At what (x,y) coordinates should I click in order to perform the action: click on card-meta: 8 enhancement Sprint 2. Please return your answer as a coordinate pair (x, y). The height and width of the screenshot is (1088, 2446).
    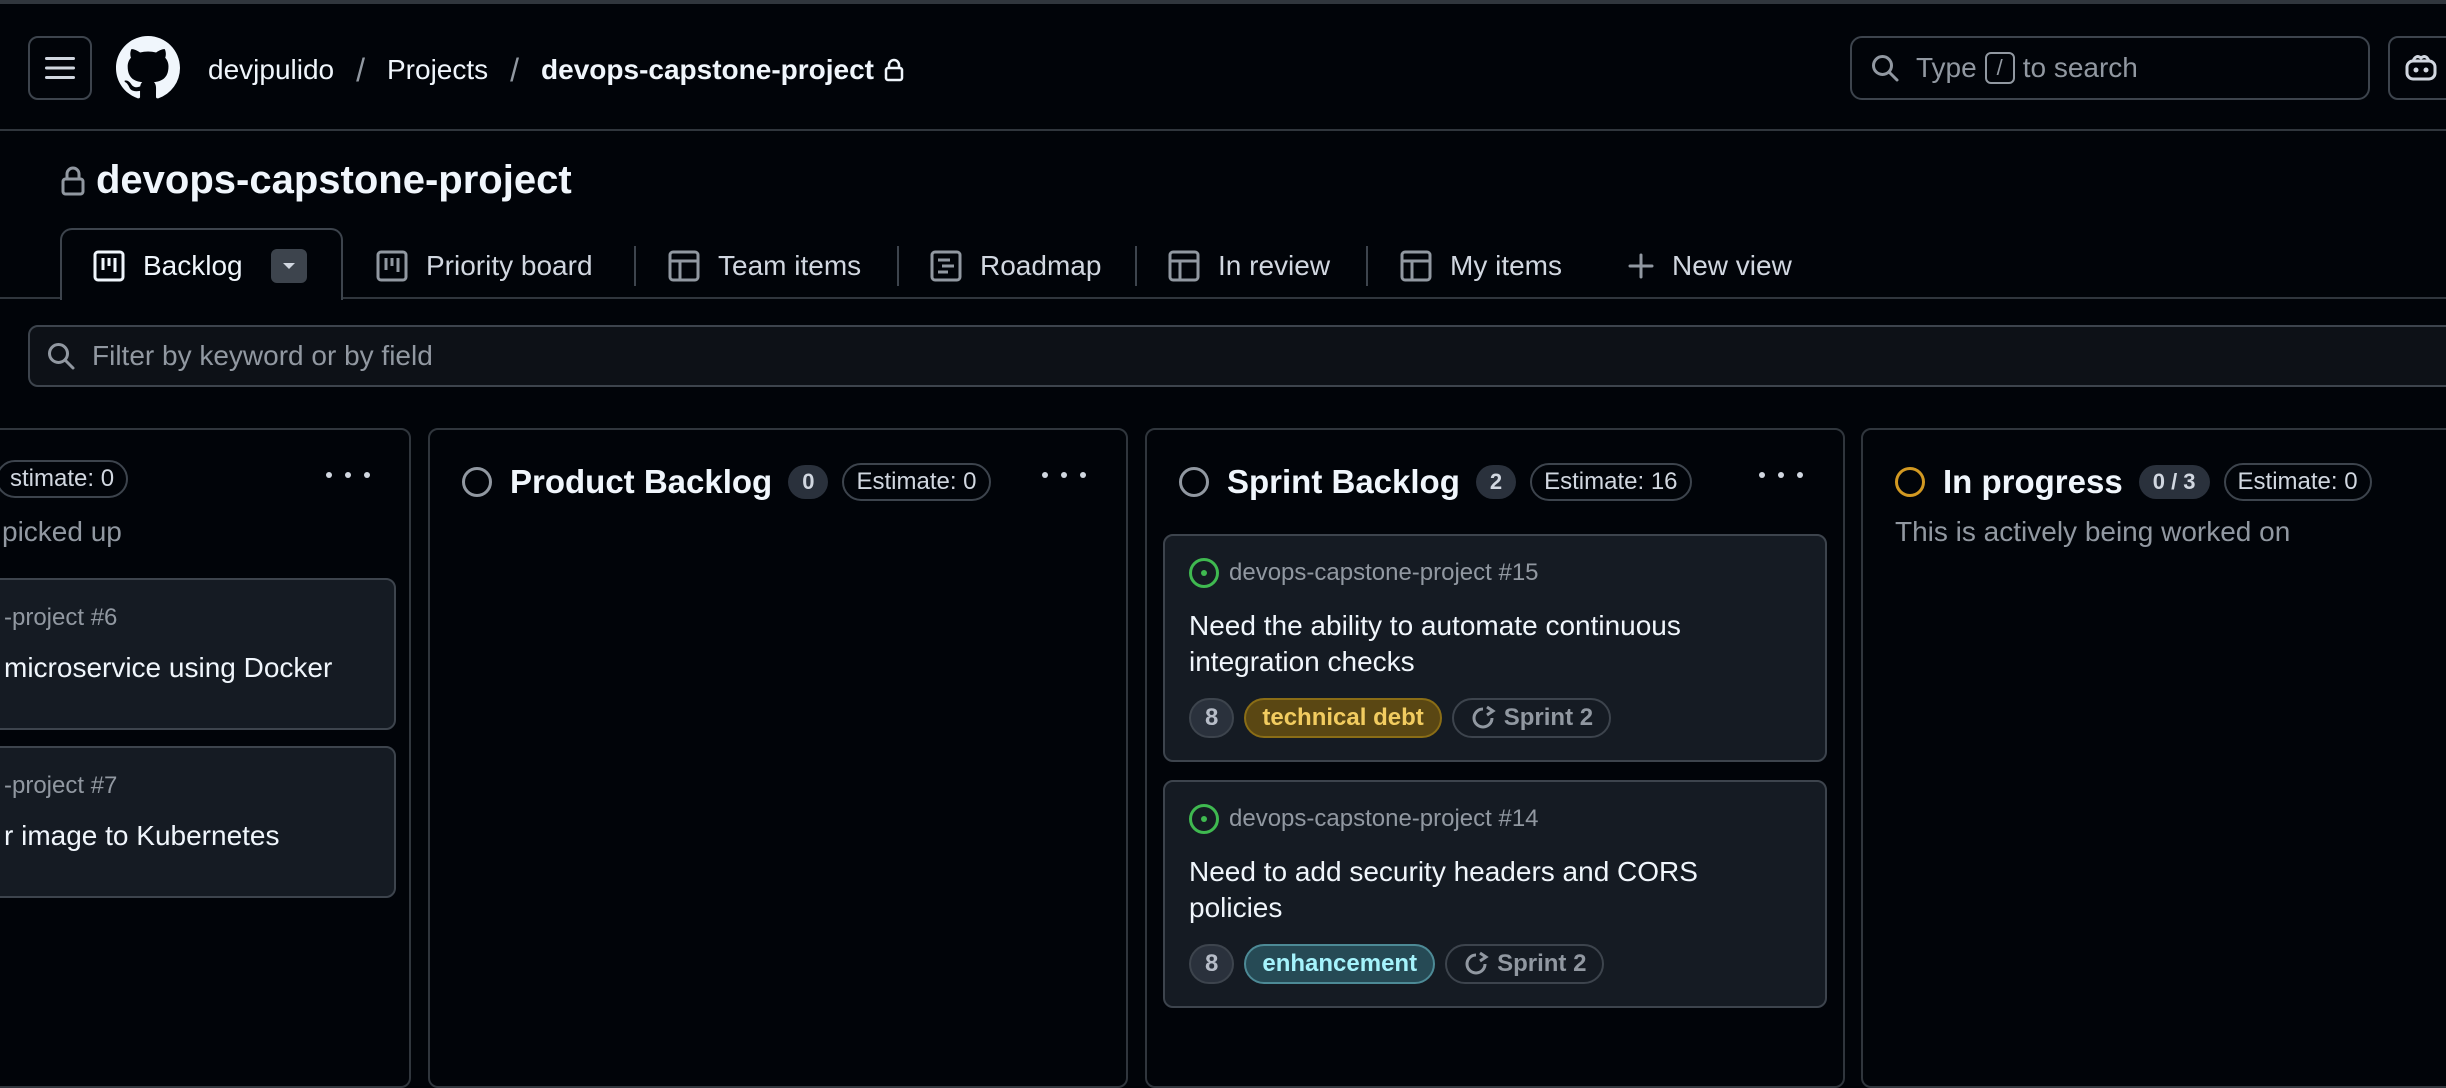
    Looking at the image, I should click on (1401, 964).